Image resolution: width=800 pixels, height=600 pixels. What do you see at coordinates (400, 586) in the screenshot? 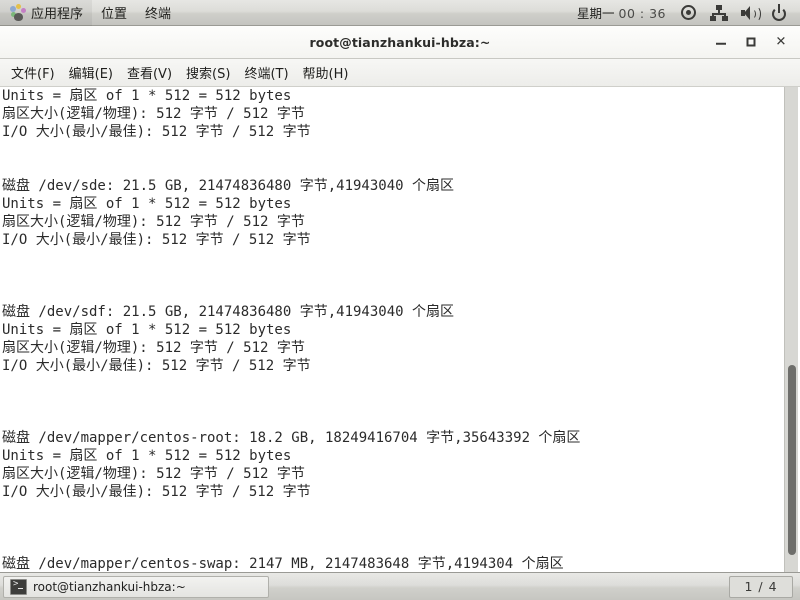
I see `bottom-panel: root@tianzhankui-hbza:~ 1 / 4` at bounding box center [400, 586].